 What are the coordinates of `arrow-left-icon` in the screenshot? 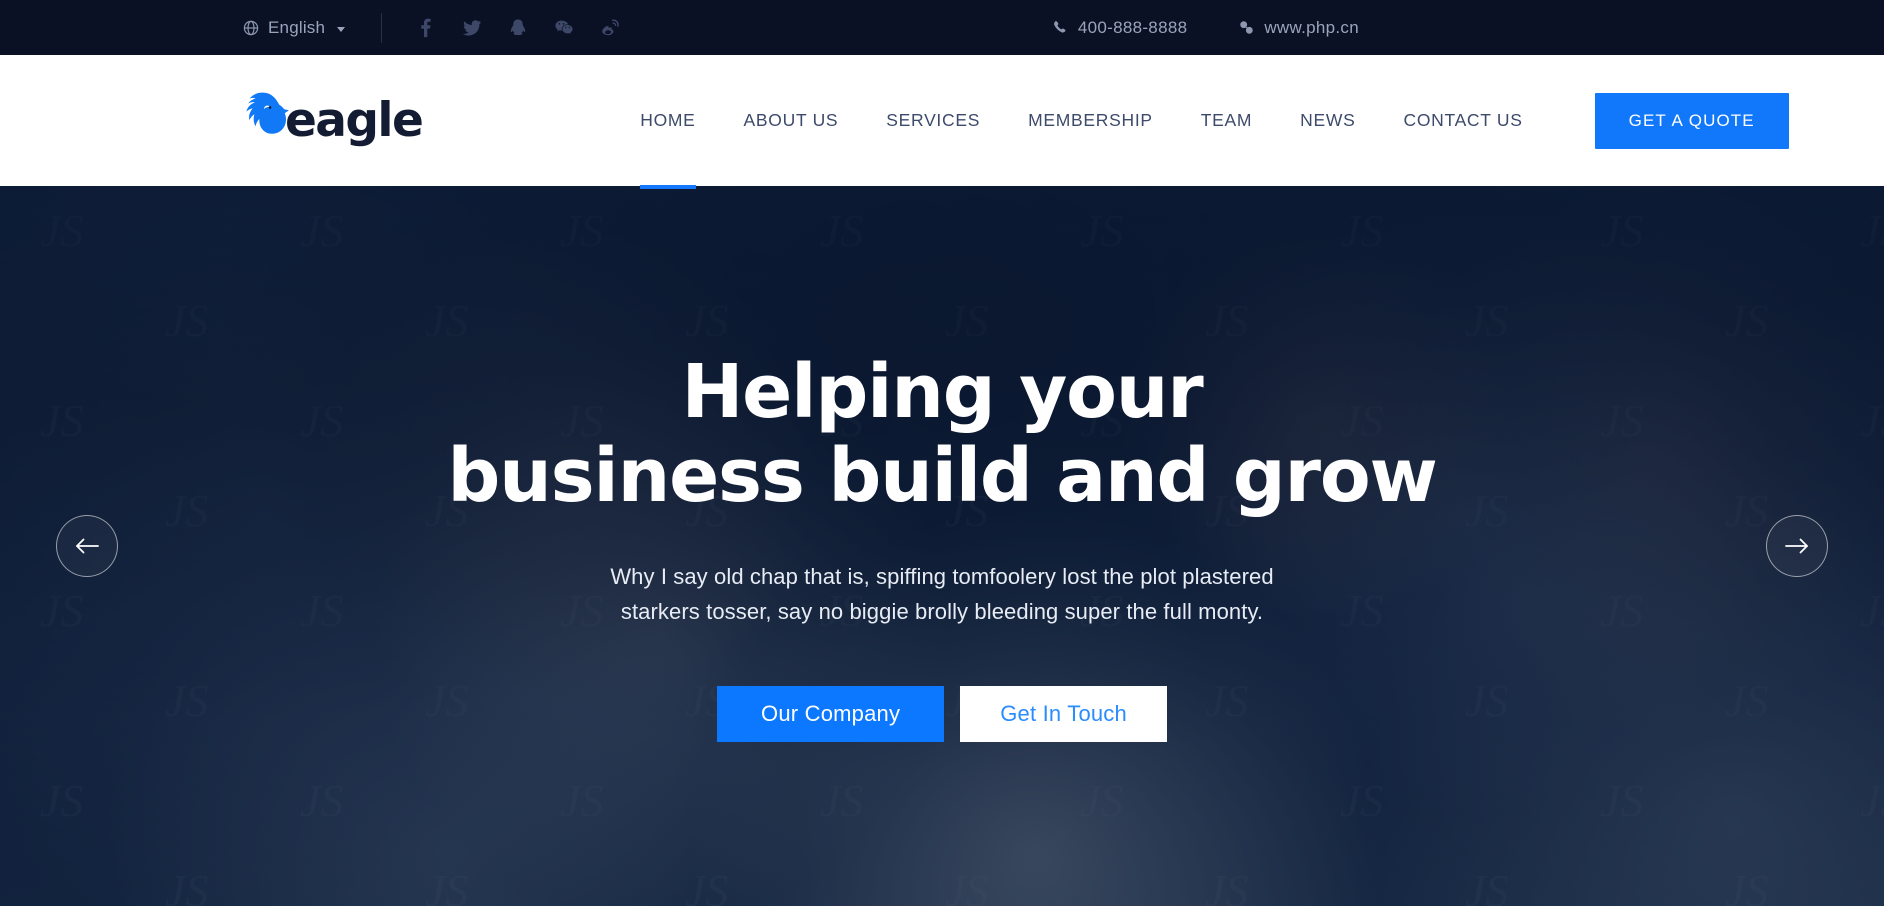 It's located at (87, 546).